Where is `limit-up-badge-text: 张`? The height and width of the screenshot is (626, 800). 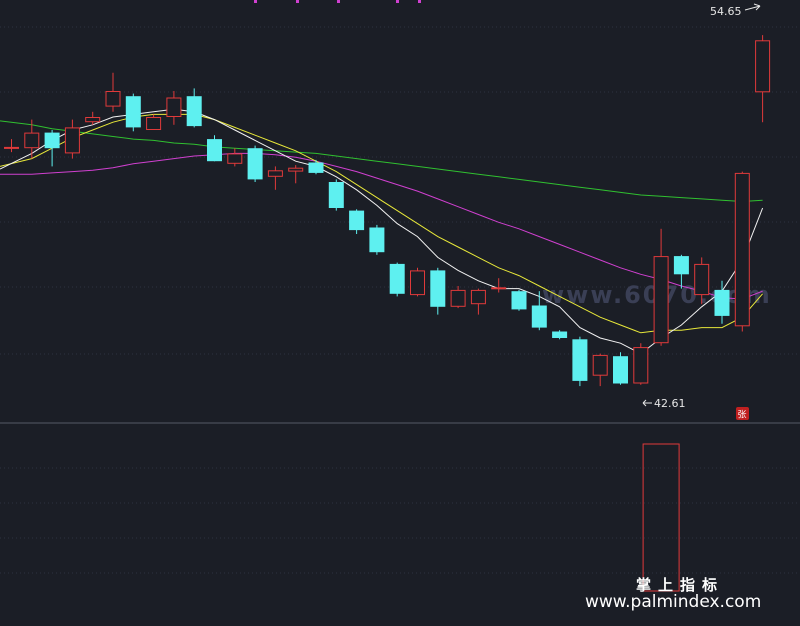
limit-up-badge-text: 张 is located at coordinates (742, 415).